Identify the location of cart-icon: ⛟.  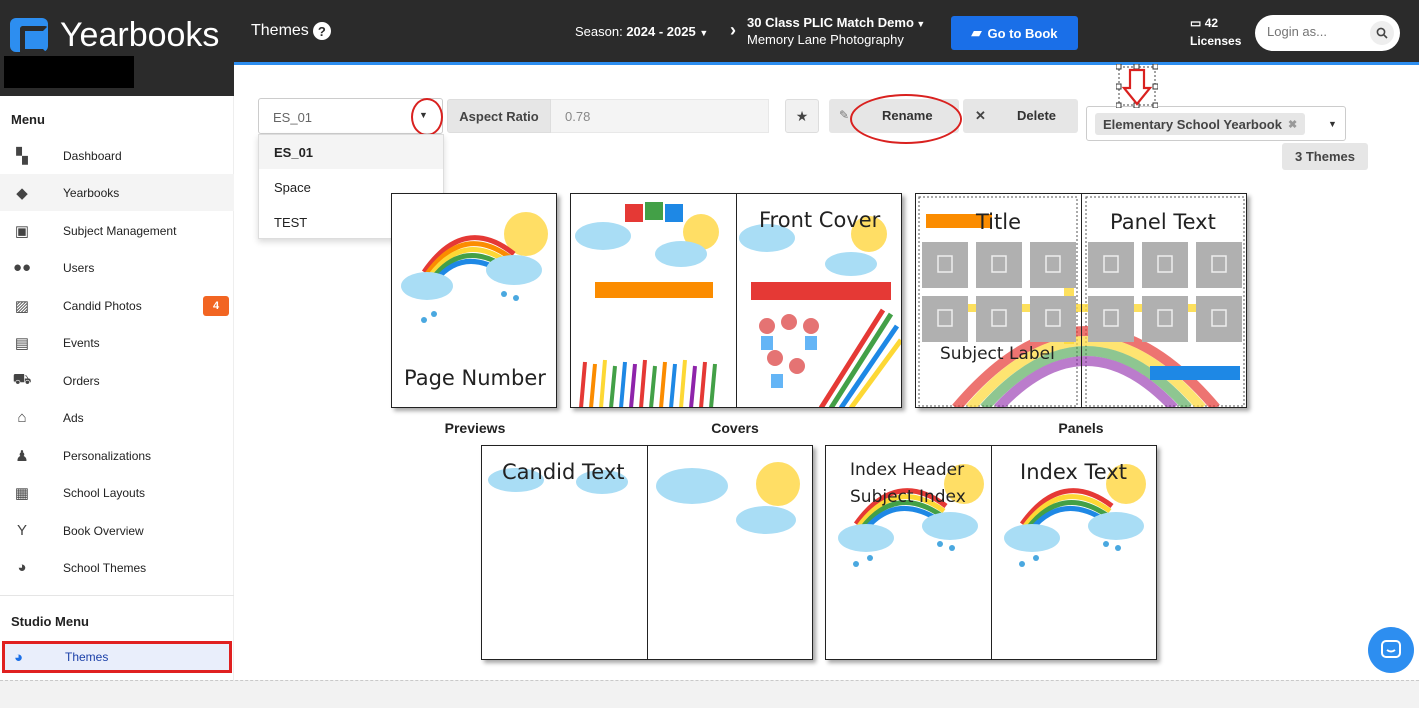
(22, 379).